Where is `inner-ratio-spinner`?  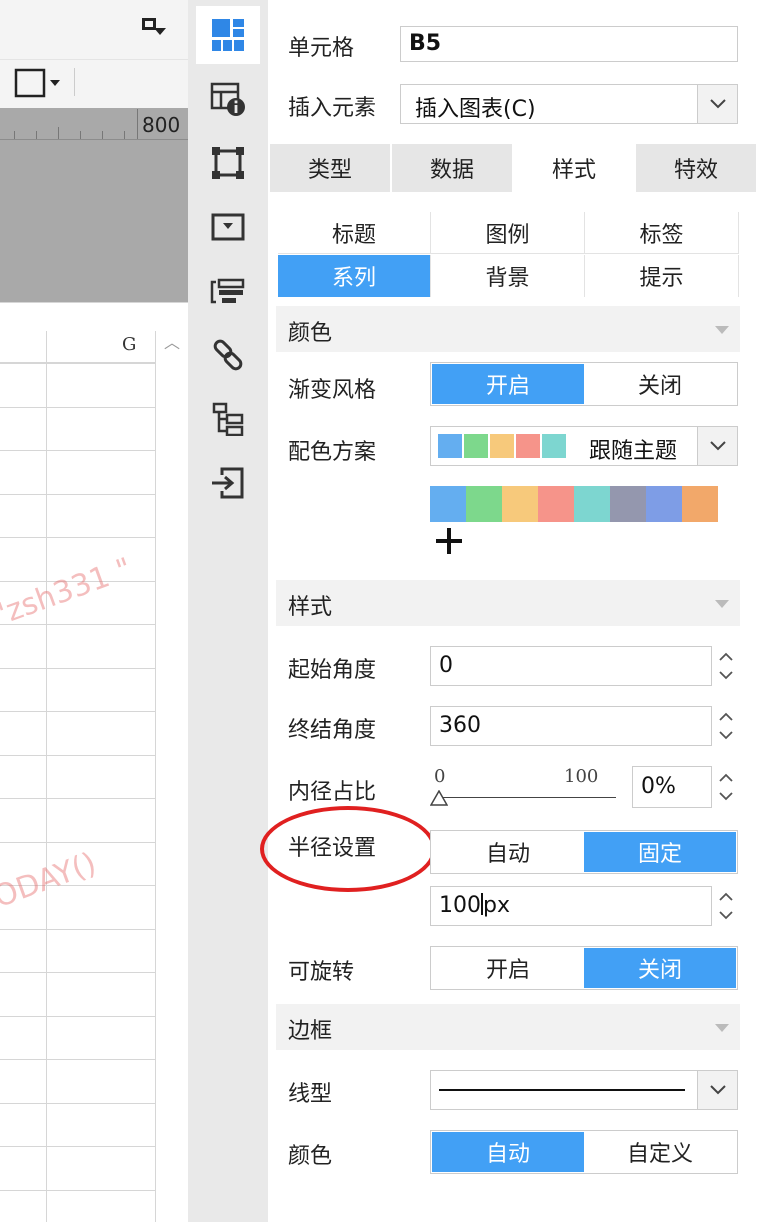 inner-ratio-spinner is located at coordinates (726, 787).